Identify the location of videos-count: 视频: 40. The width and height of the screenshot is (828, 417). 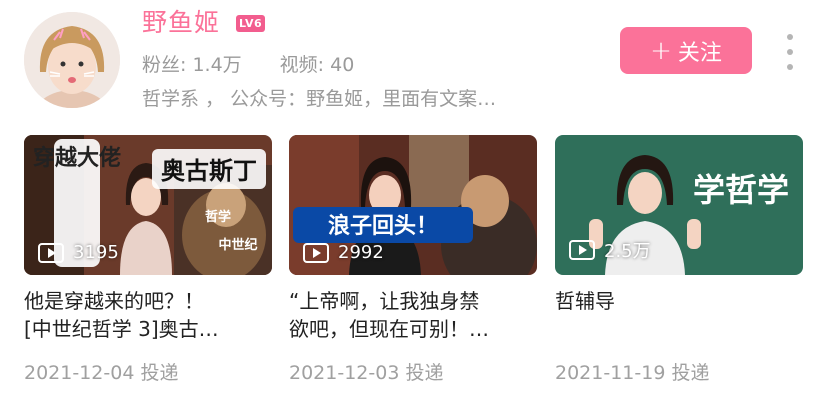
(317, 65).